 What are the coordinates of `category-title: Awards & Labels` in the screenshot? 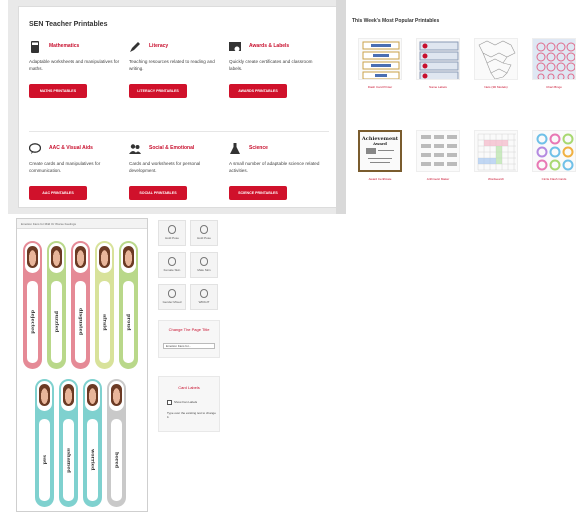 It's located at (269, 46).